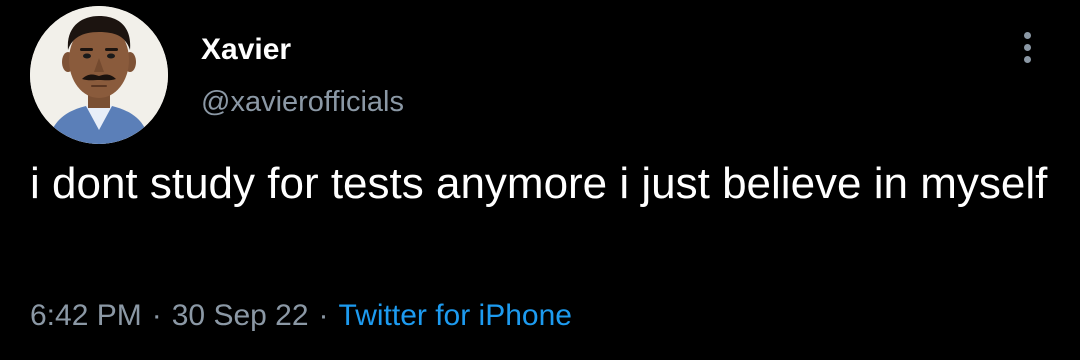  What do you see at coordinates (455, 315) in the screenshot?
I see `tweet-source-link: Twitter for iPhone` at bounding box center [455, 315].